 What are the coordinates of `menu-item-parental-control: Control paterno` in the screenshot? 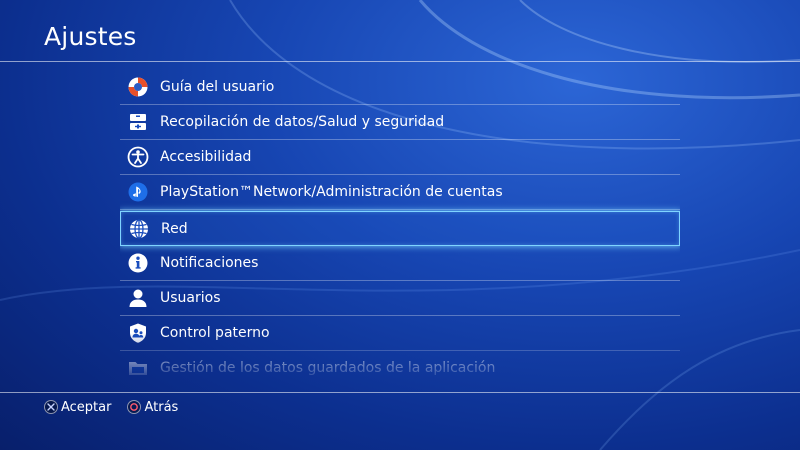 It's located at (400, 333).